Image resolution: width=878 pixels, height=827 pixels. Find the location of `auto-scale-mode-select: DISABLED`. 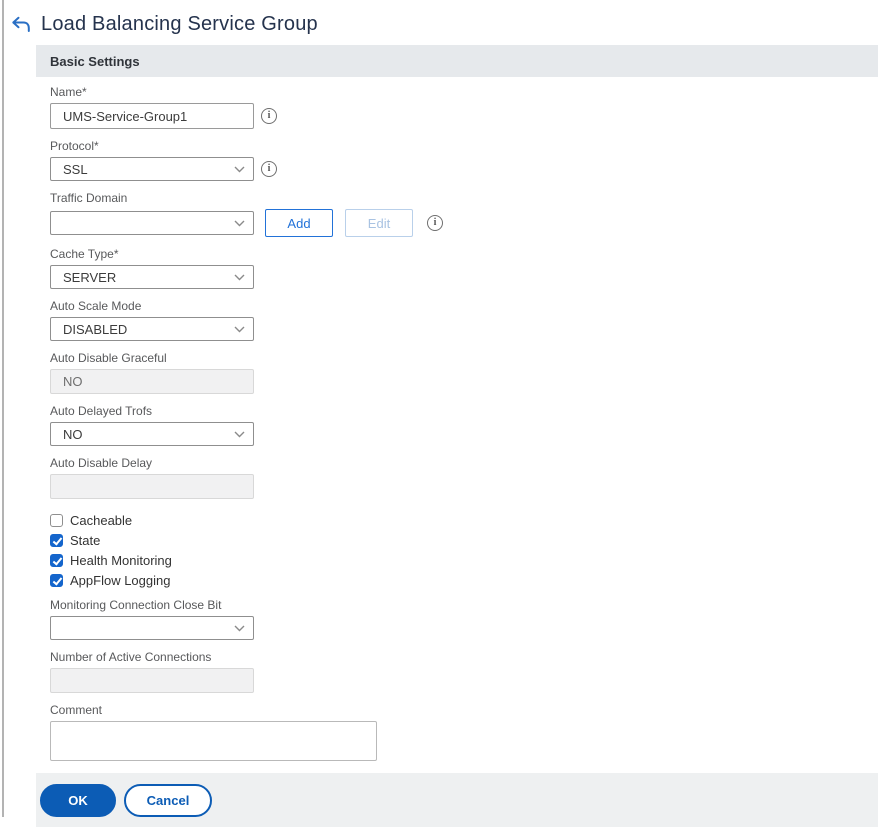

auto-scale-mode-select: DISABLED is located at coordinates (152, 329).